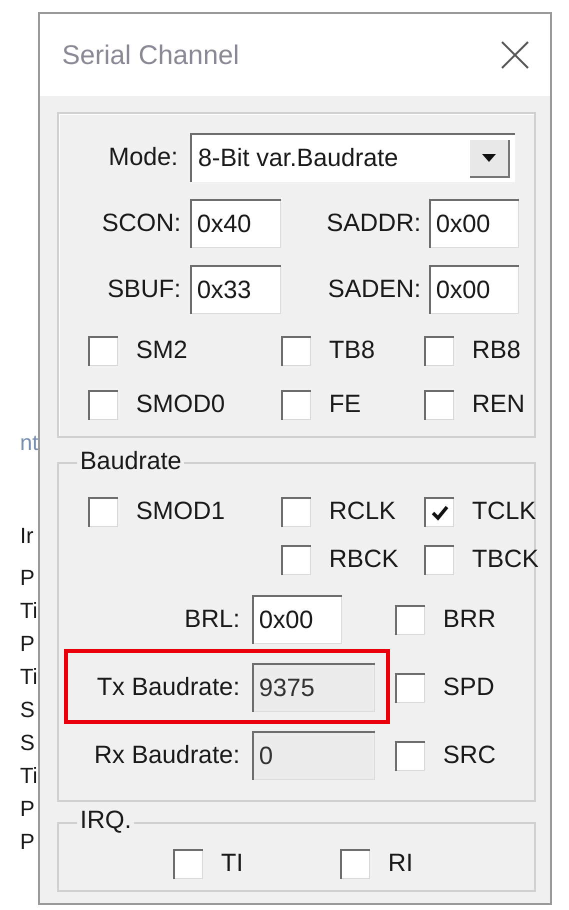 Image resolution: width=569 pixels, height=910 pixels. I want to click on checkbox-label: RI, so click(400, 864).